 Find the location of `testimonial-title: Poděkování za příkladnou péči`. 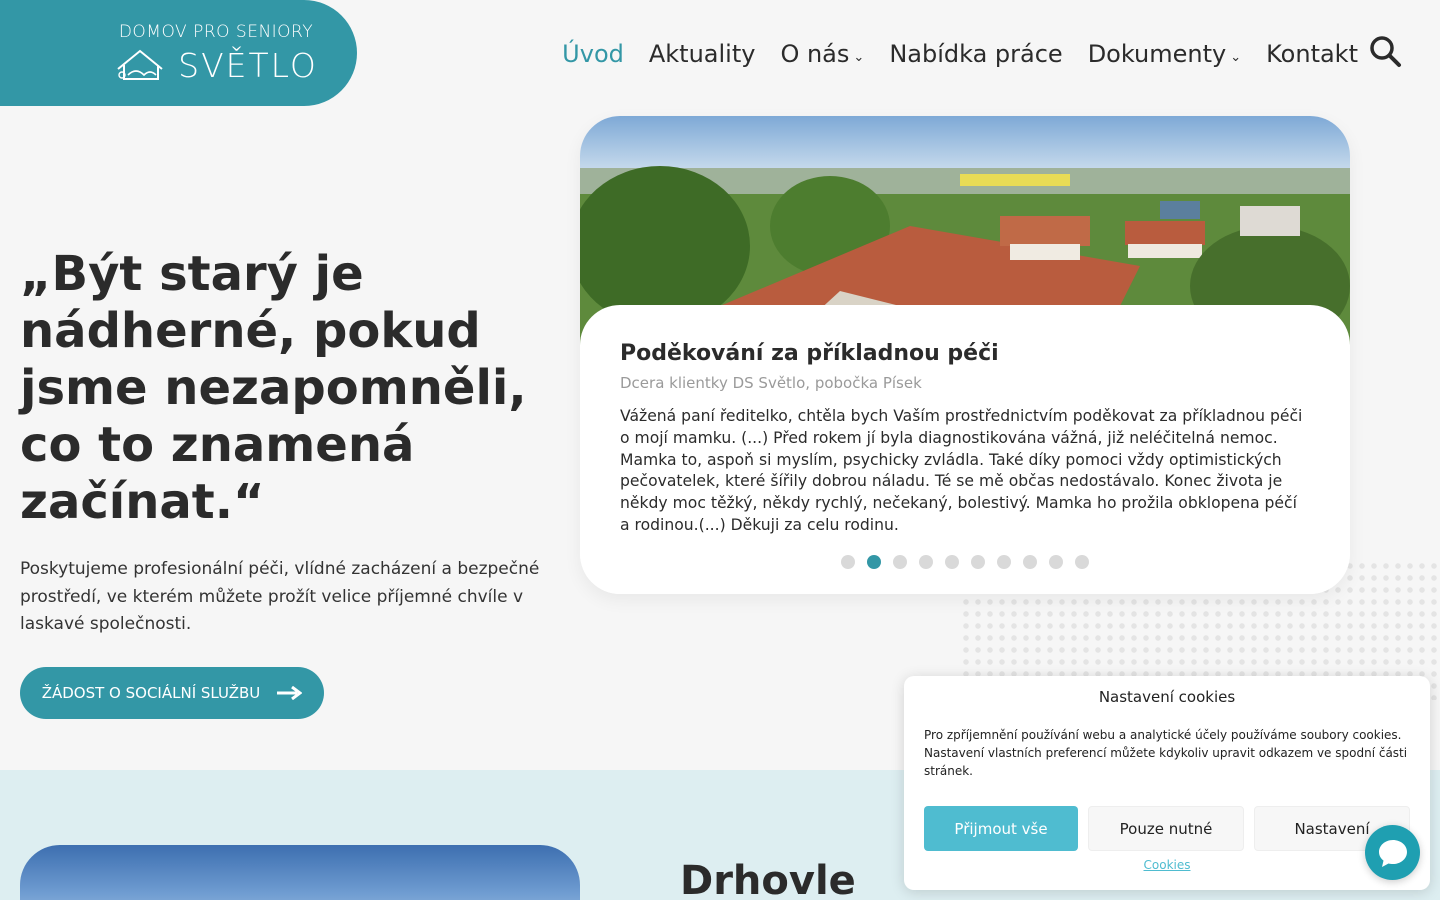

testimonial-title: Poděkování za příkladnou péči is located at coordinates (809, 353).